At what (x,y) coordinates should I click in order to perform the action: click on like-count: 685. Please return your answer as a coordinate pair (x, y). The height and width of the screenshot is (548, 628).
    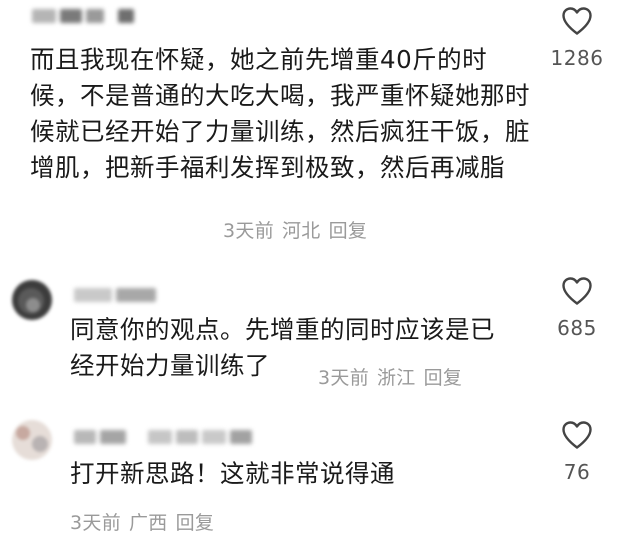
    Looking at the image, I should click on (577, 328).